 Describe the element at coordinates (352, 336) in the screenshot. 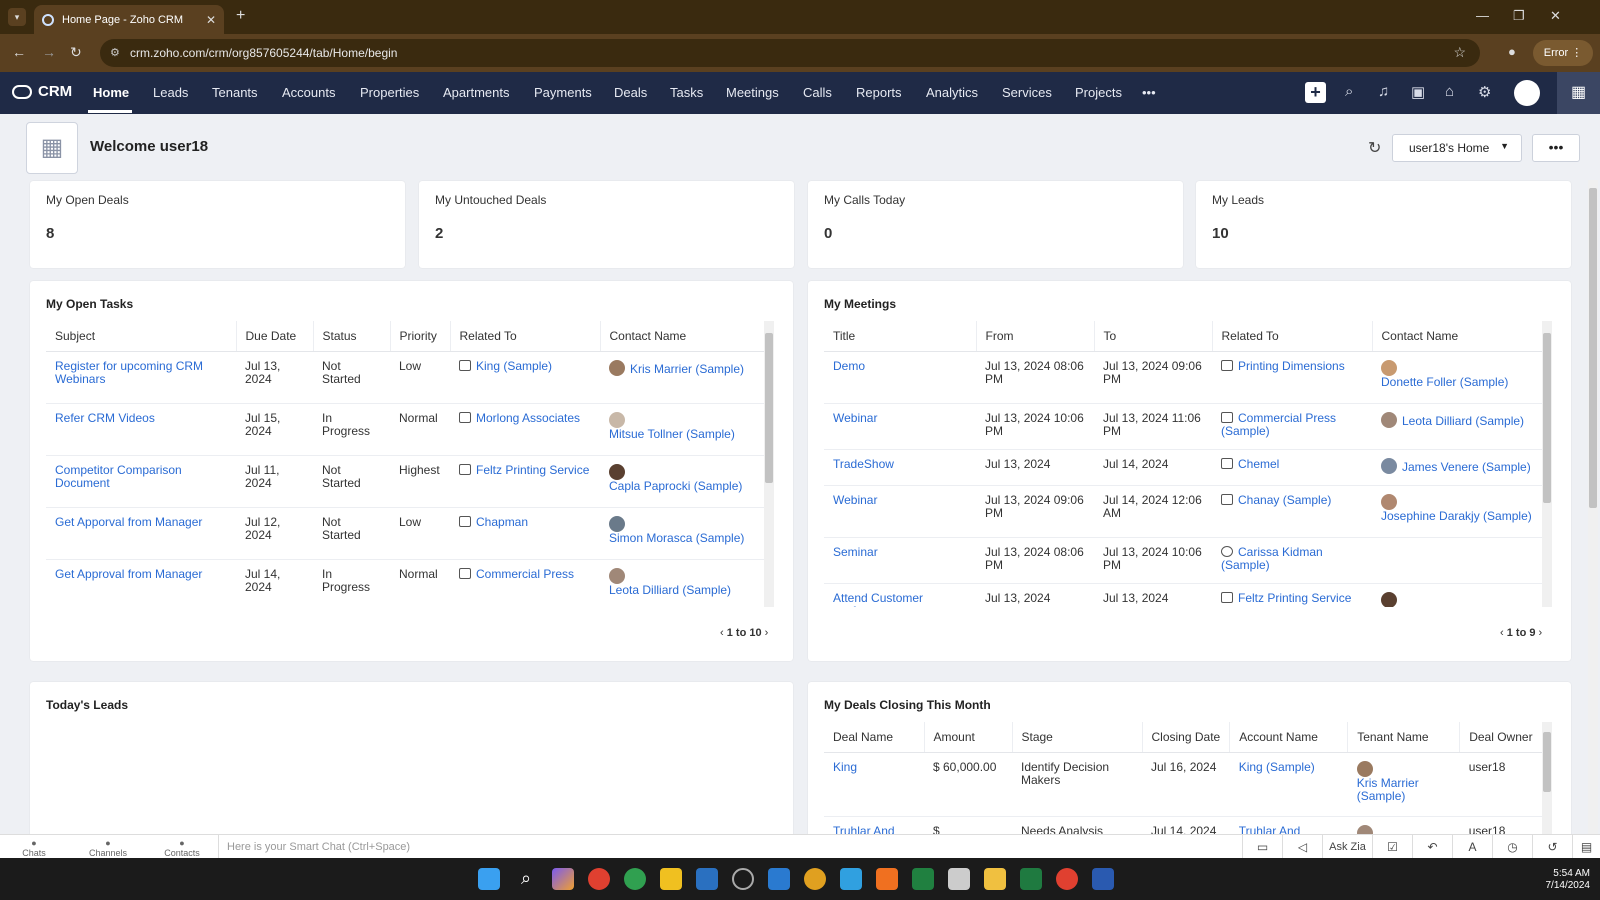

I see `col-status: Status` at that location.